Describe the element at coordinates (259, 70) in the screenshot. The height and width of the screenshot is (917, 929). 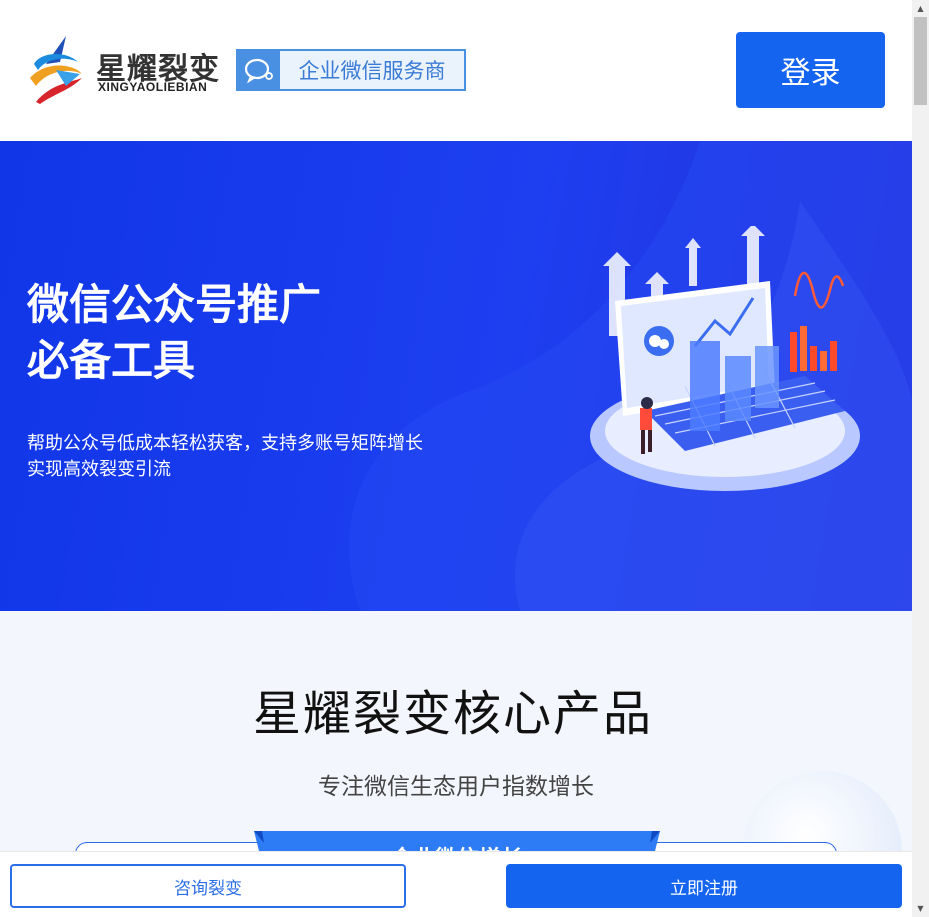
I see `wechat-work-icon` at that location.